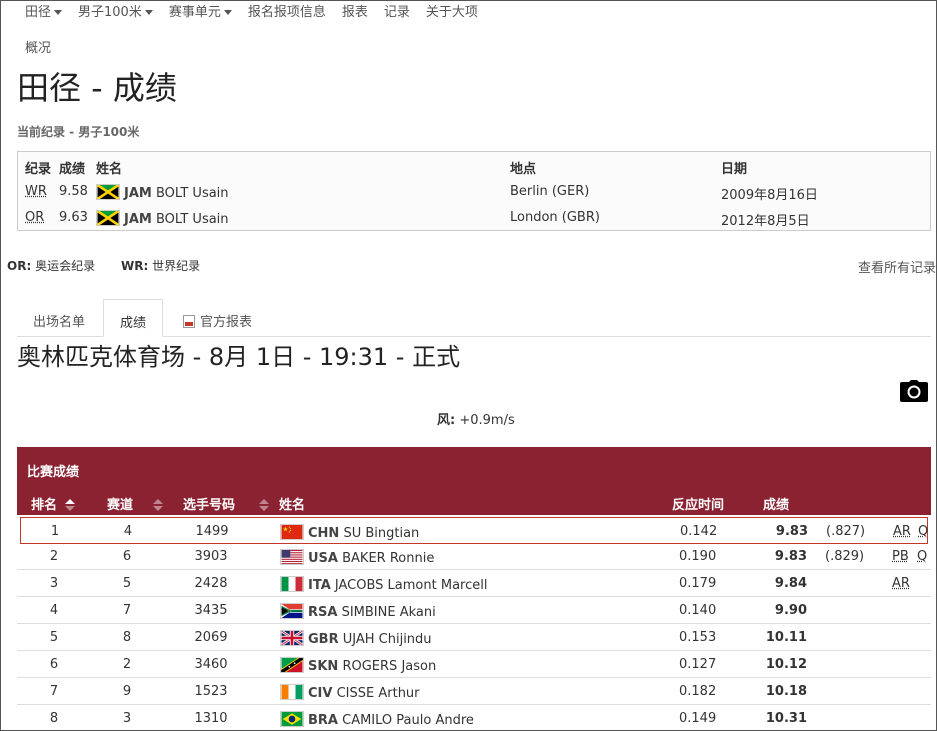  I want to click on table-row: 4 7 3435 RSA SIMBINE Akani 0.140 9.90, so click(474, 610).